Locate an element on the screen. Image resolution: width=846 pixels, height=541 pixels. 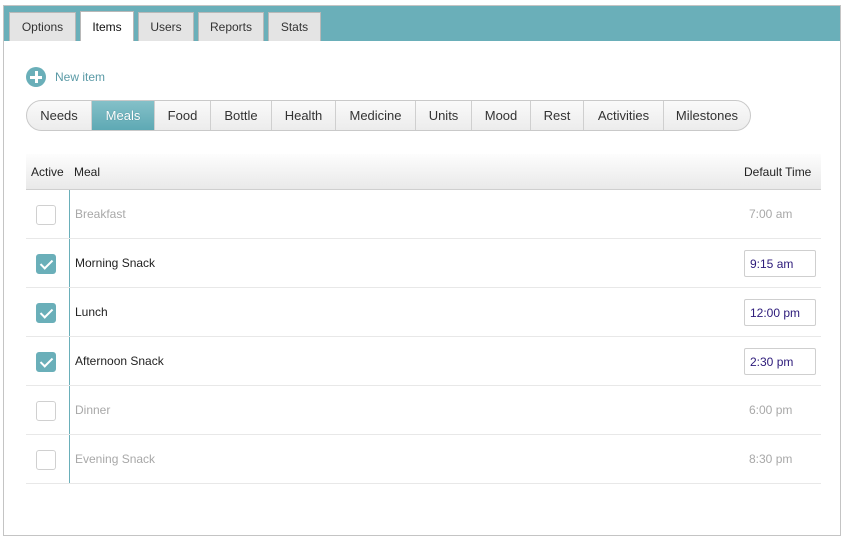
category-rest: Rest is located at coordinates (557, 115).